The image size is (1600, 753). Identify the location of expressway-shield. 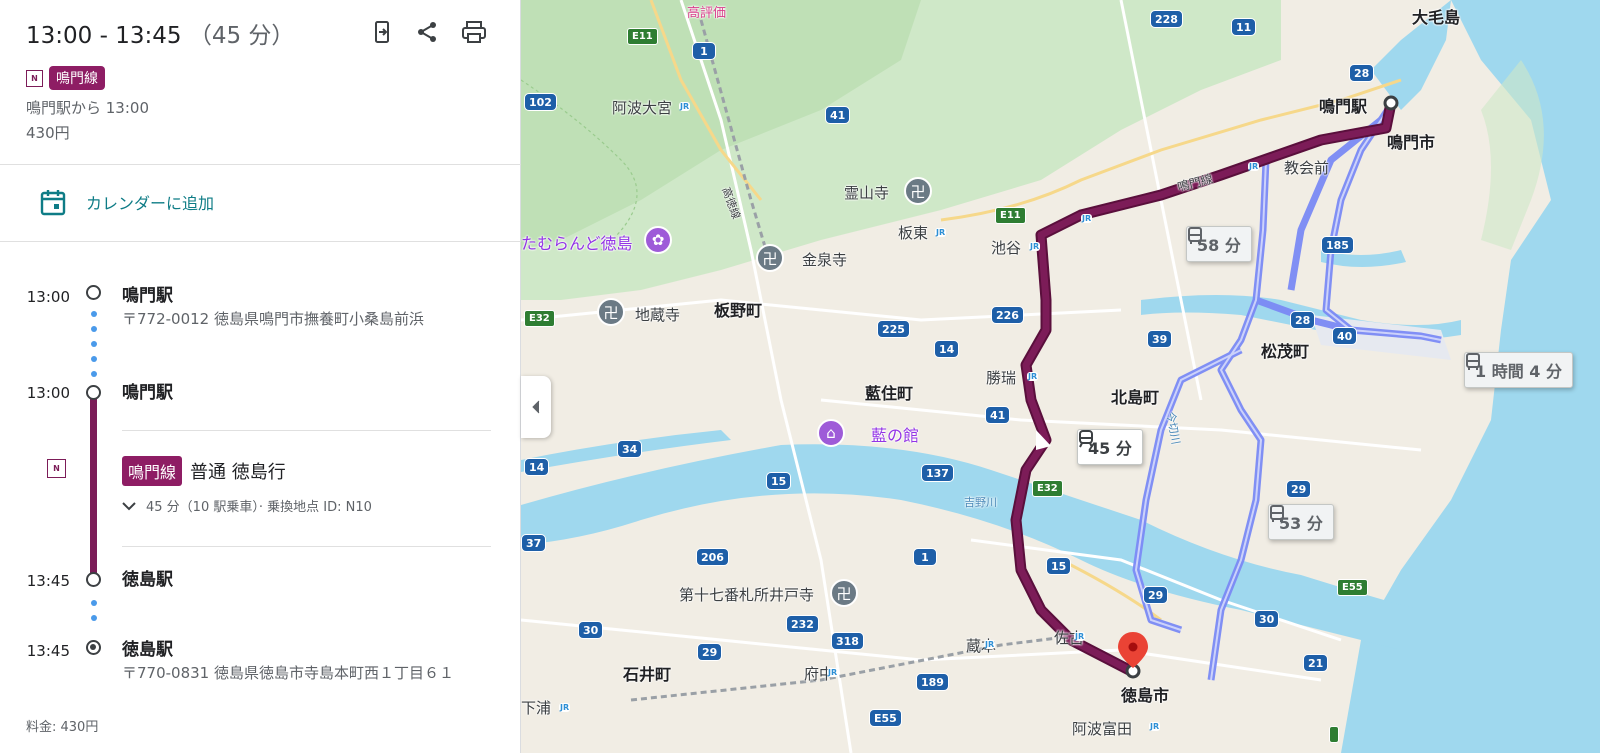
(1334, 734).